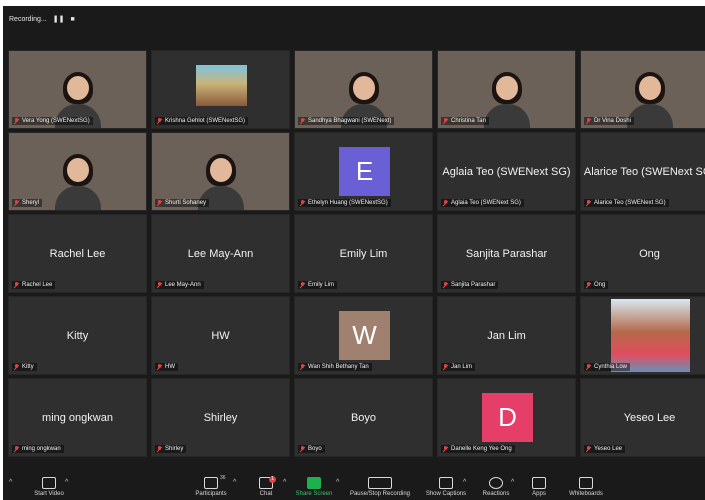  Describe the element at coordinates (473, 285) in the screenshot. I see `participant-name: Sanjita Parashar` at that location.